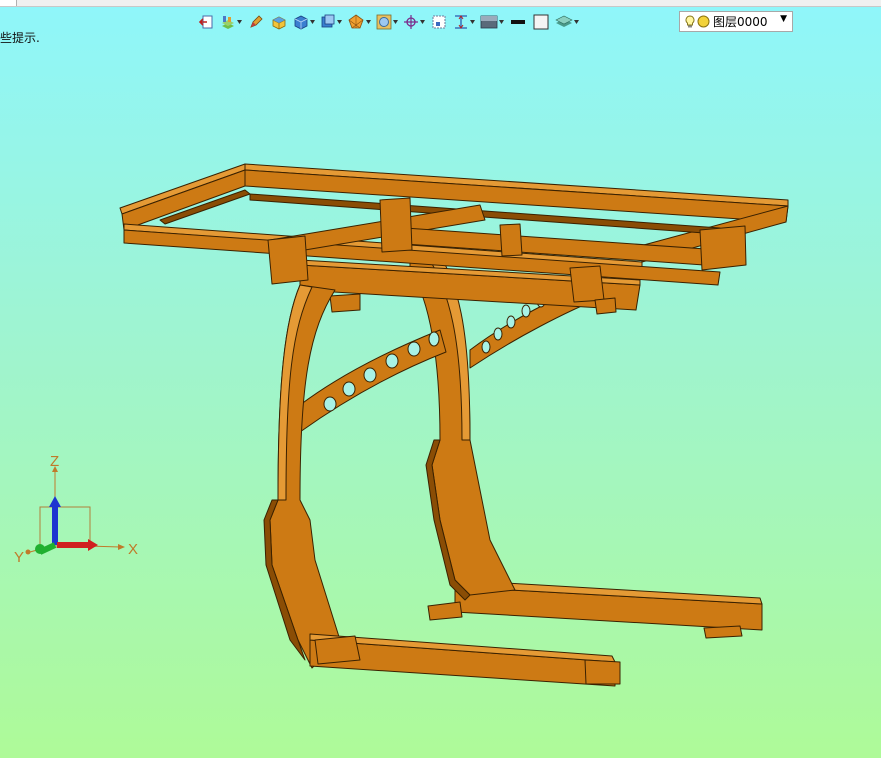  Describe the element at coordinates (19, 557) in the screenshot. I see `y-axis-label: Y` at that location.